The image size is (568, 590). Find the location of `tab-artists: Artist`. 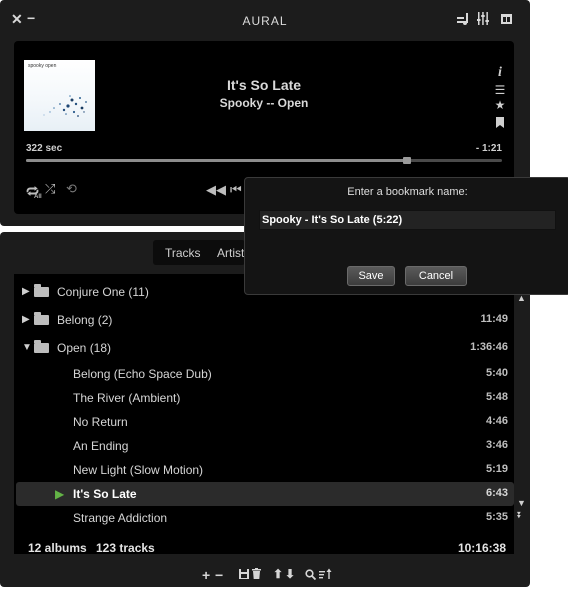

tab-artists: Artist is located at coordinates (230, 253).